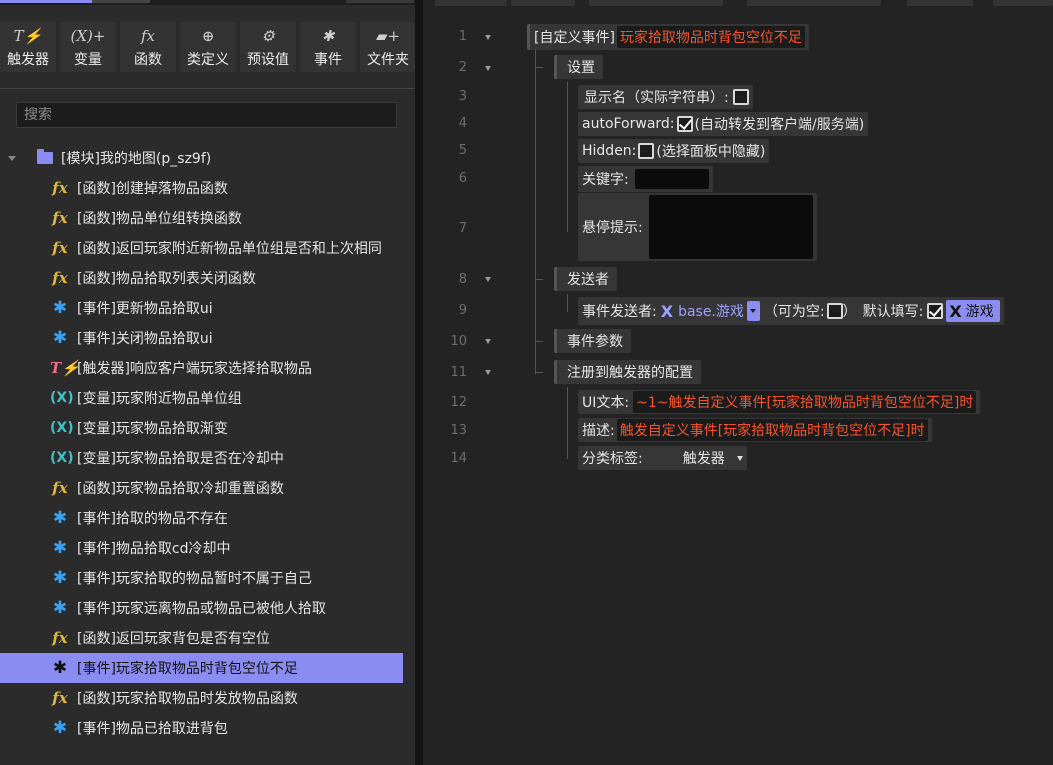 This screenshot has height=765, width=1053. Describe the element at coordinates (462, 150) in the screenshot. I see `line-number: 5` at that location.